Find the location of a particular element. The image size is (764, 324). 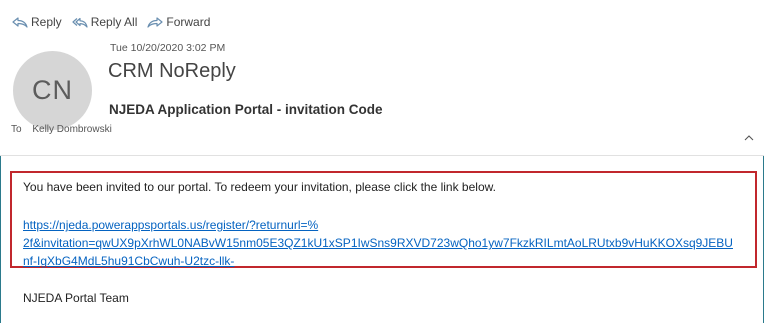

forward-icon is located at coordinates (155, 22).